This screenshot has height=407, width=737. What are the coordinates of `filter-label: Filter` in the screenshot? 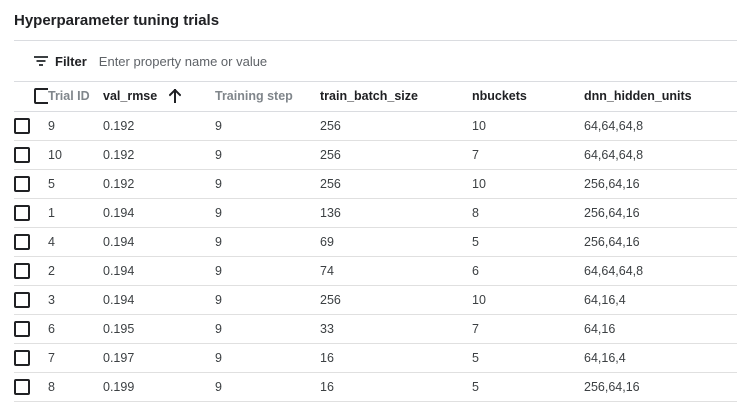 It's located at (71, 61).